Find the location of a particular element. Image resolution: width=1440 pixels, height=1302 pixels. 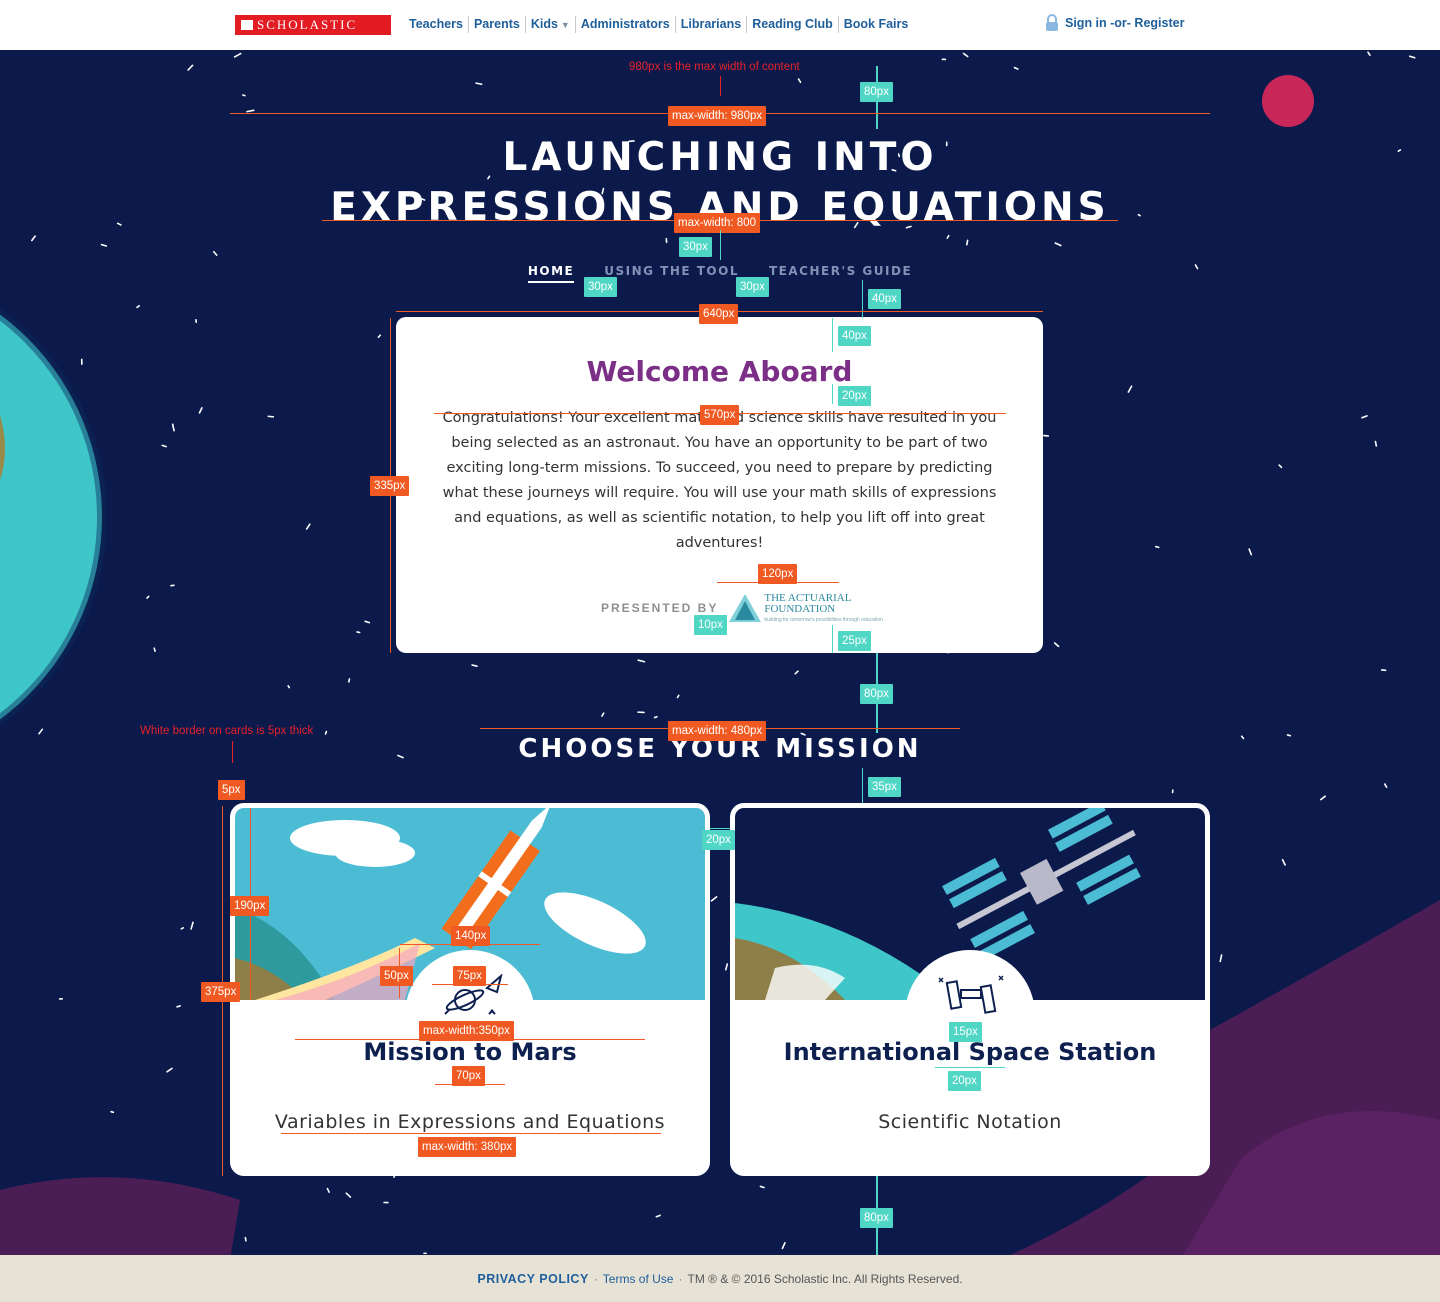

nav-parents: Parents is located at coordinates (497, 24).